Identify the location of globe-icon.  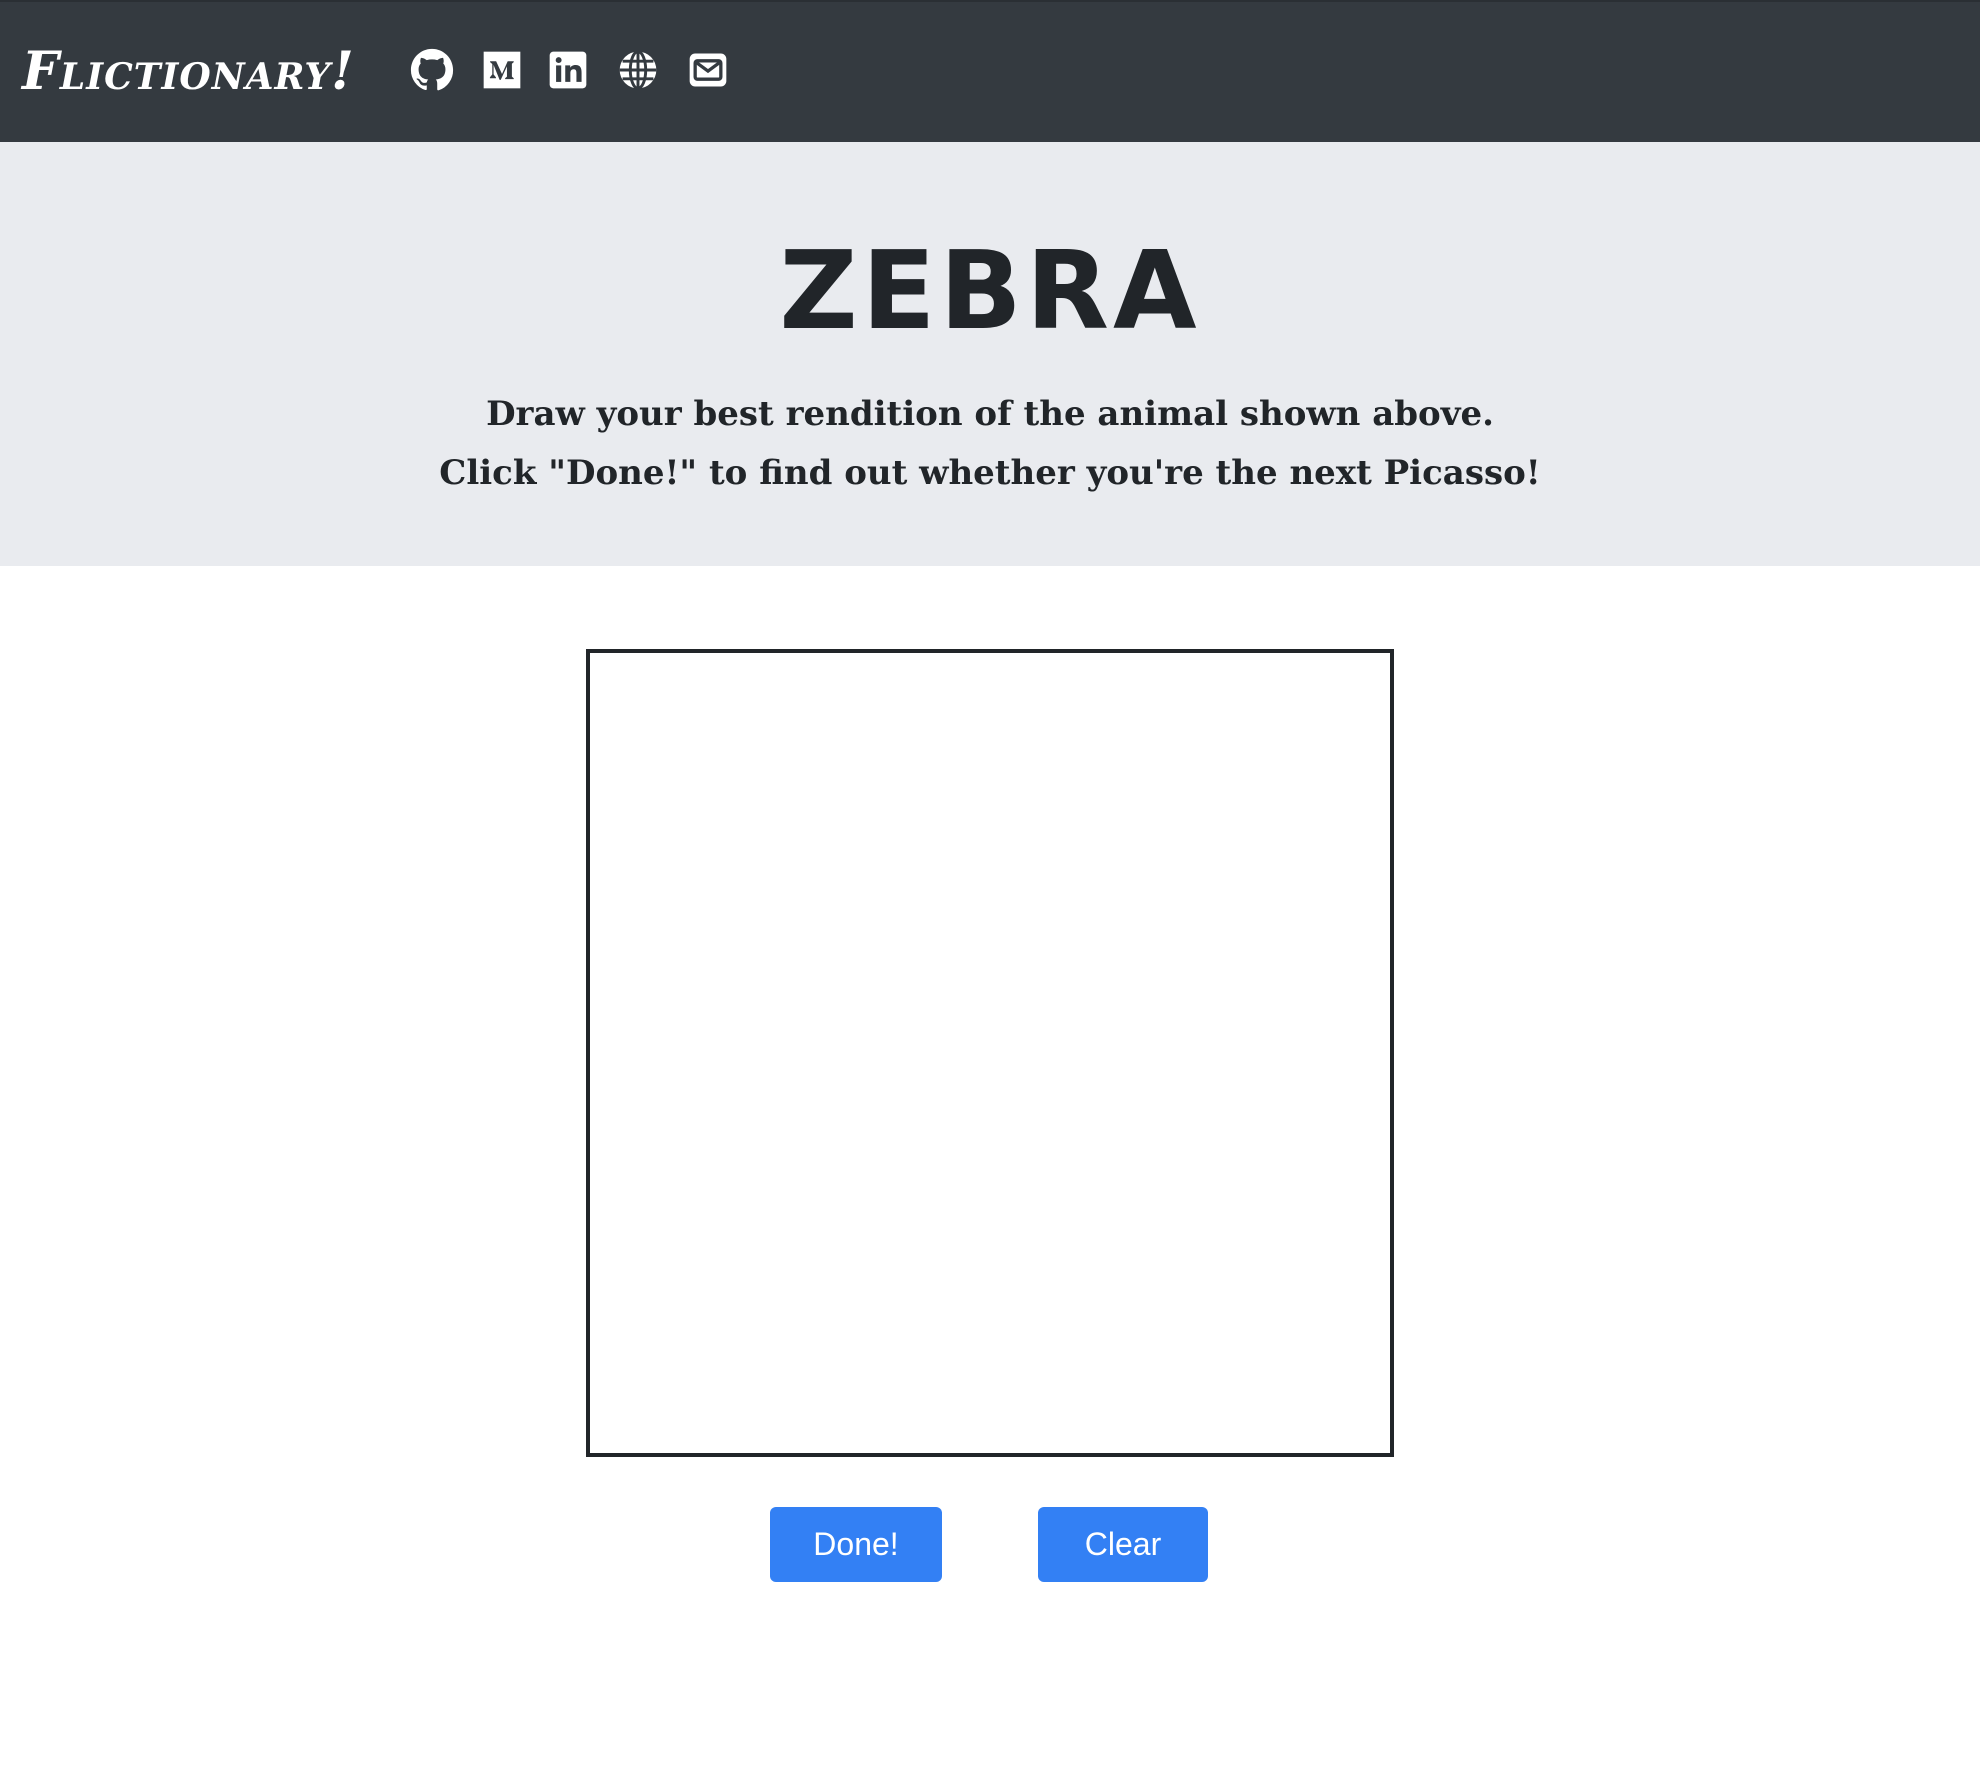
(638, 70).